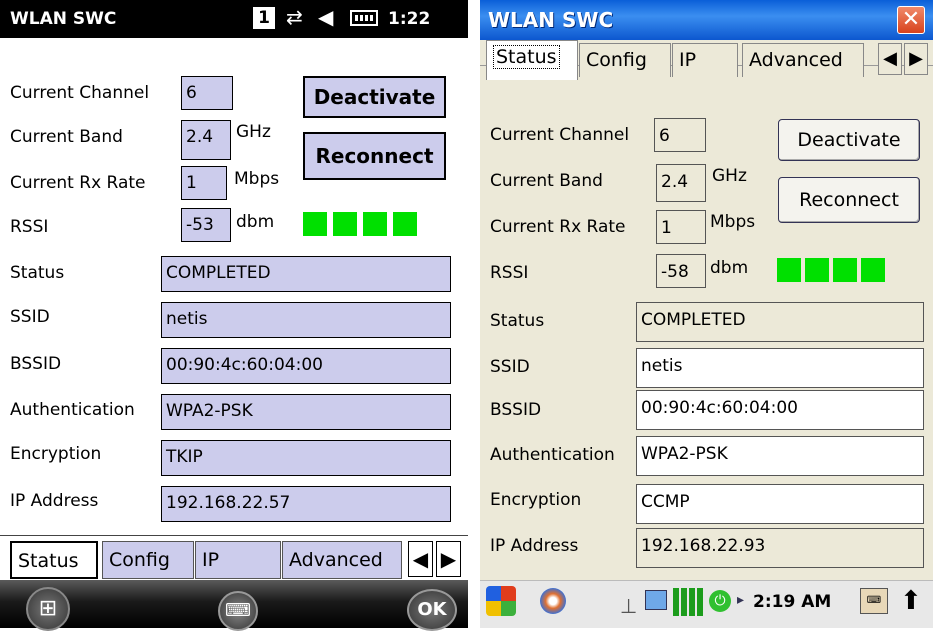  I want to click on arrow-up-icon: ⬆, so click(911, 601).